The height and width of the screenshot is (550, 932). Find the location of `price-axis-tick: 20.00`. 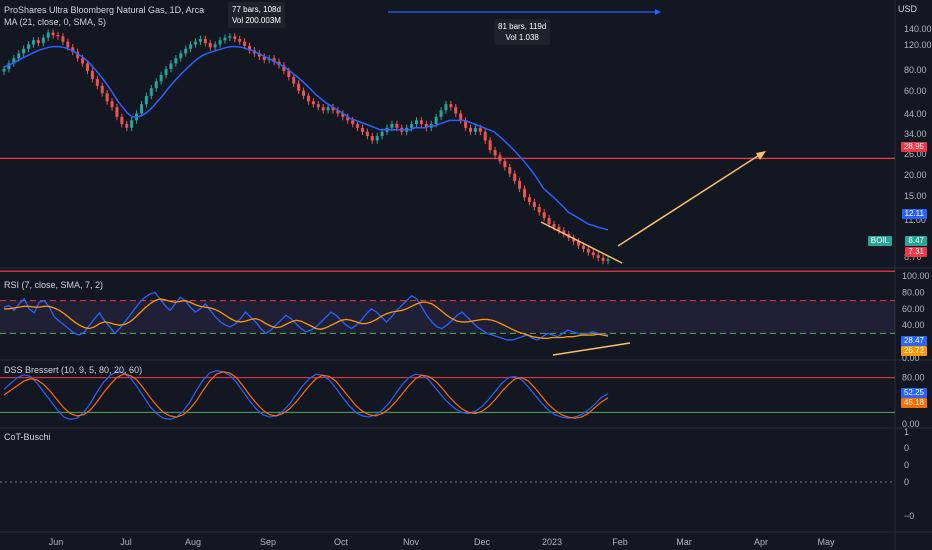

price-axis-tick: 20.00 is located at coordinates (915, 175).